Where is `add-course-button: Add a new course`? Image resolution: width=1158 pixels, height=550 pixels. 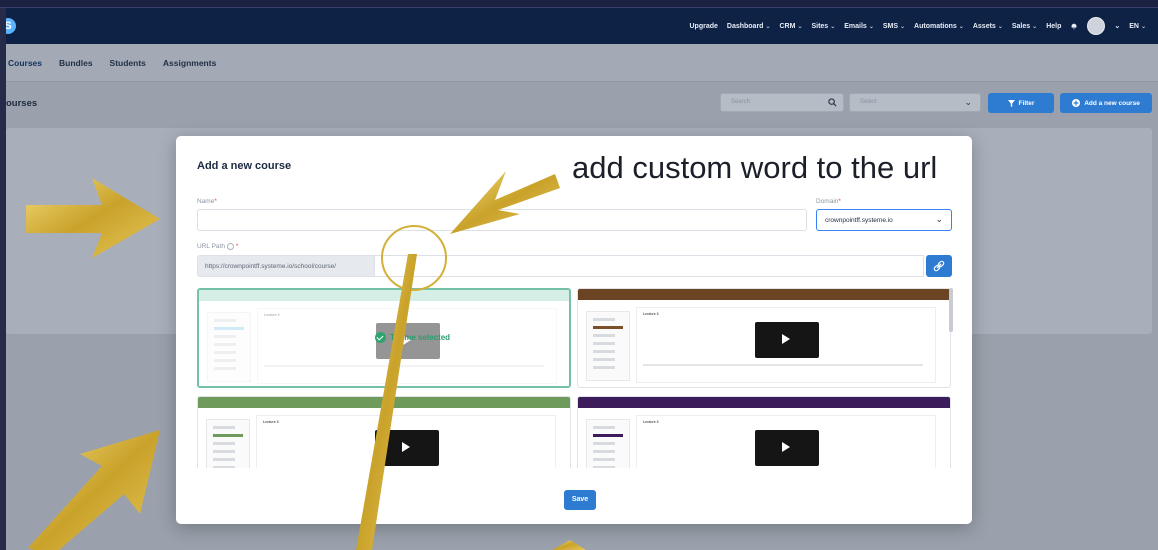
add-course-button: Add a new course is located at coordinates (1106, 103).